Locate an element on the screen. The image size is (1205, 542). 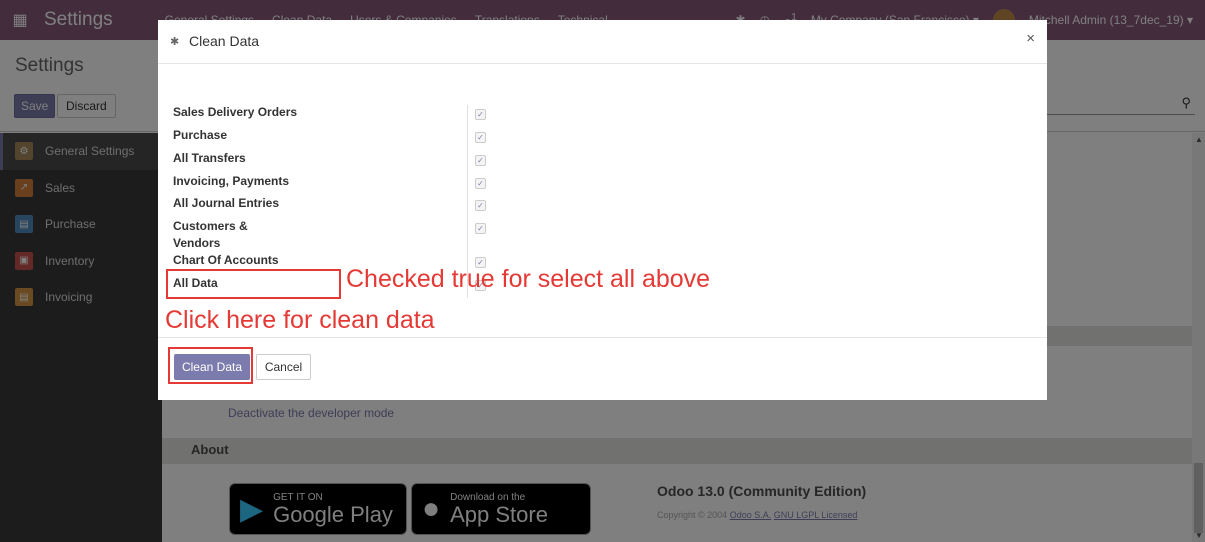
field-label-chart-of-accounts: Chart Of Accounts is located at coordinates (226, 260).